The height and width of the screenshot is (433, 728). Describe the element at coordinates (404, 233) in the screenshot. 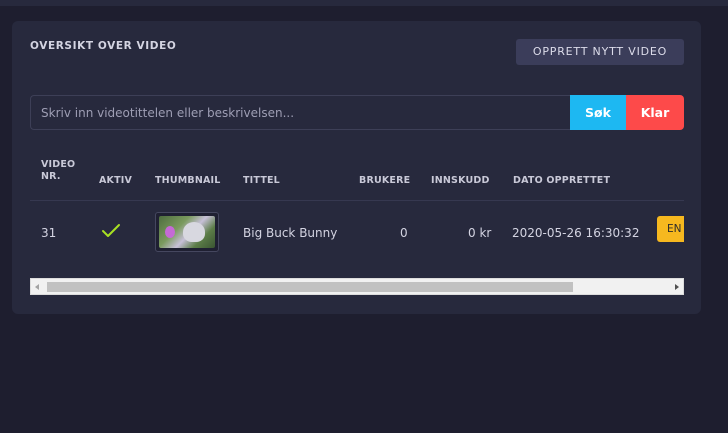

I see `cell-users: 0` at that location.